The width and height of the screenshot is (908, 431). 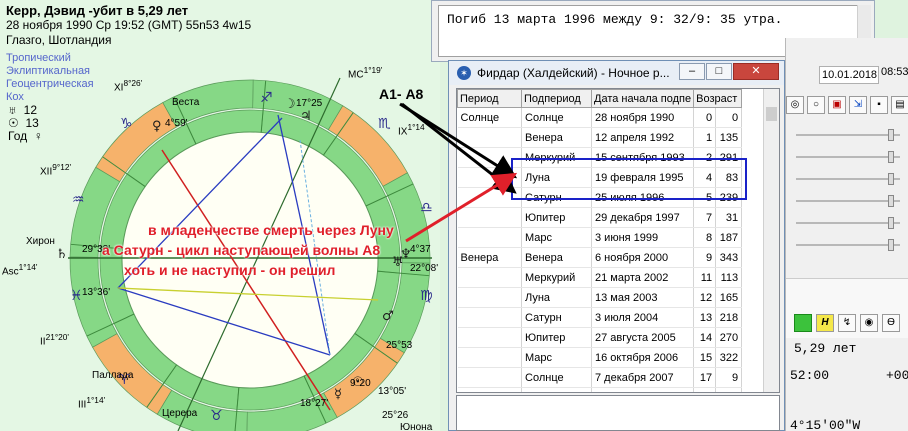 I want to click on days-cell: 165, so click(x=729, y=297).